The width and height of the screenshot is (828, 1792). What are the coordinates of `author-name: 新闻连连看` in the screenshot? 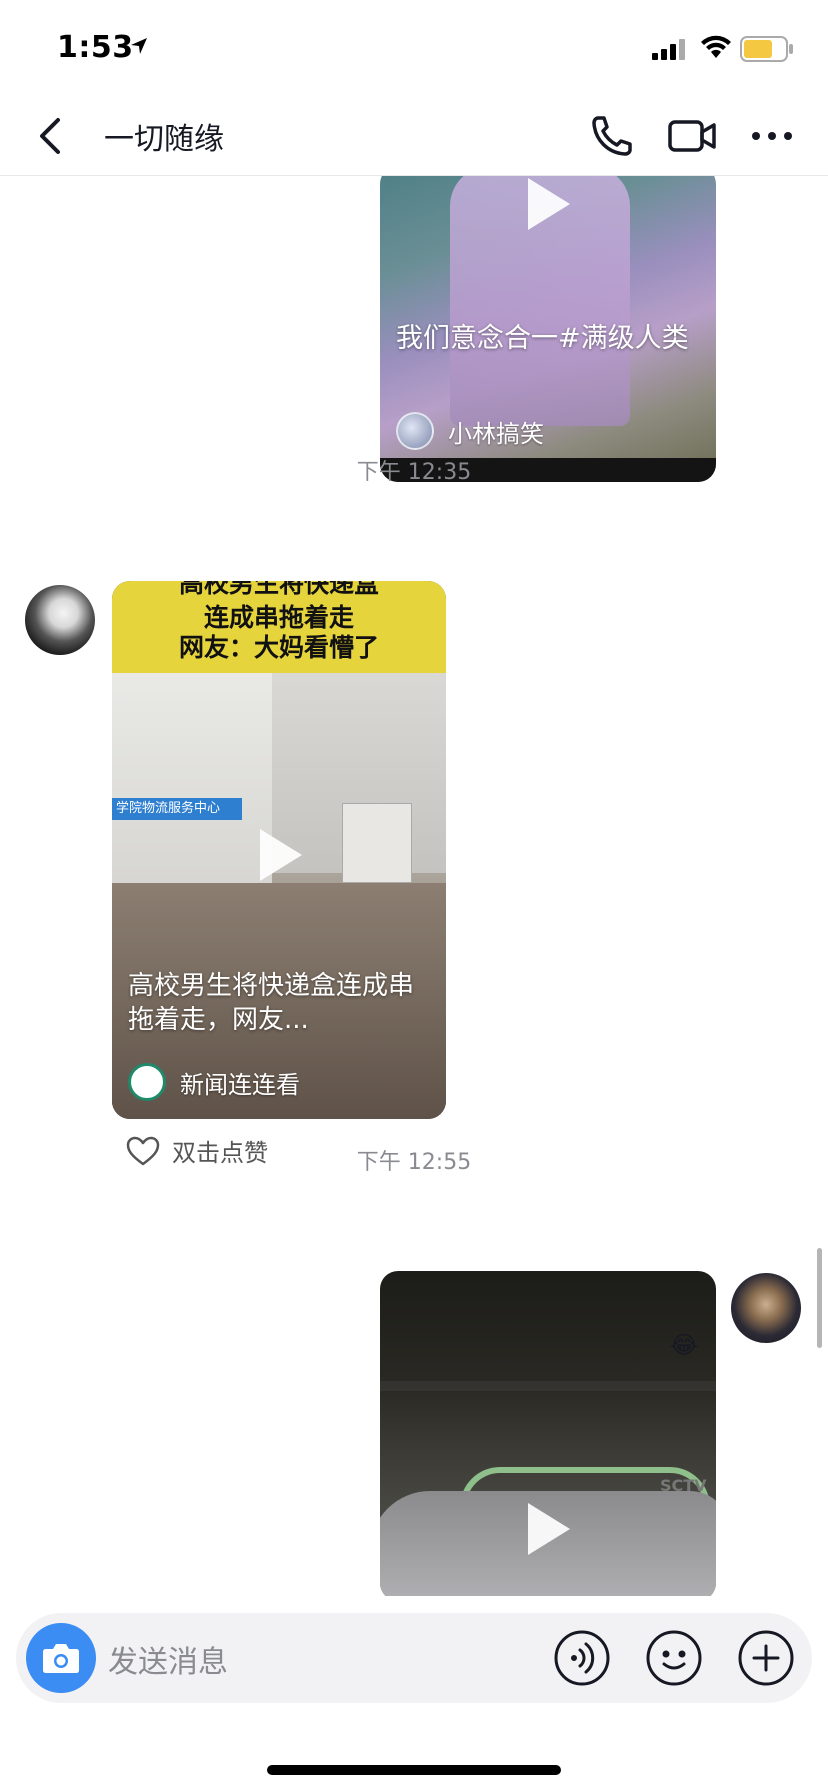 It's located at (240, 1084).